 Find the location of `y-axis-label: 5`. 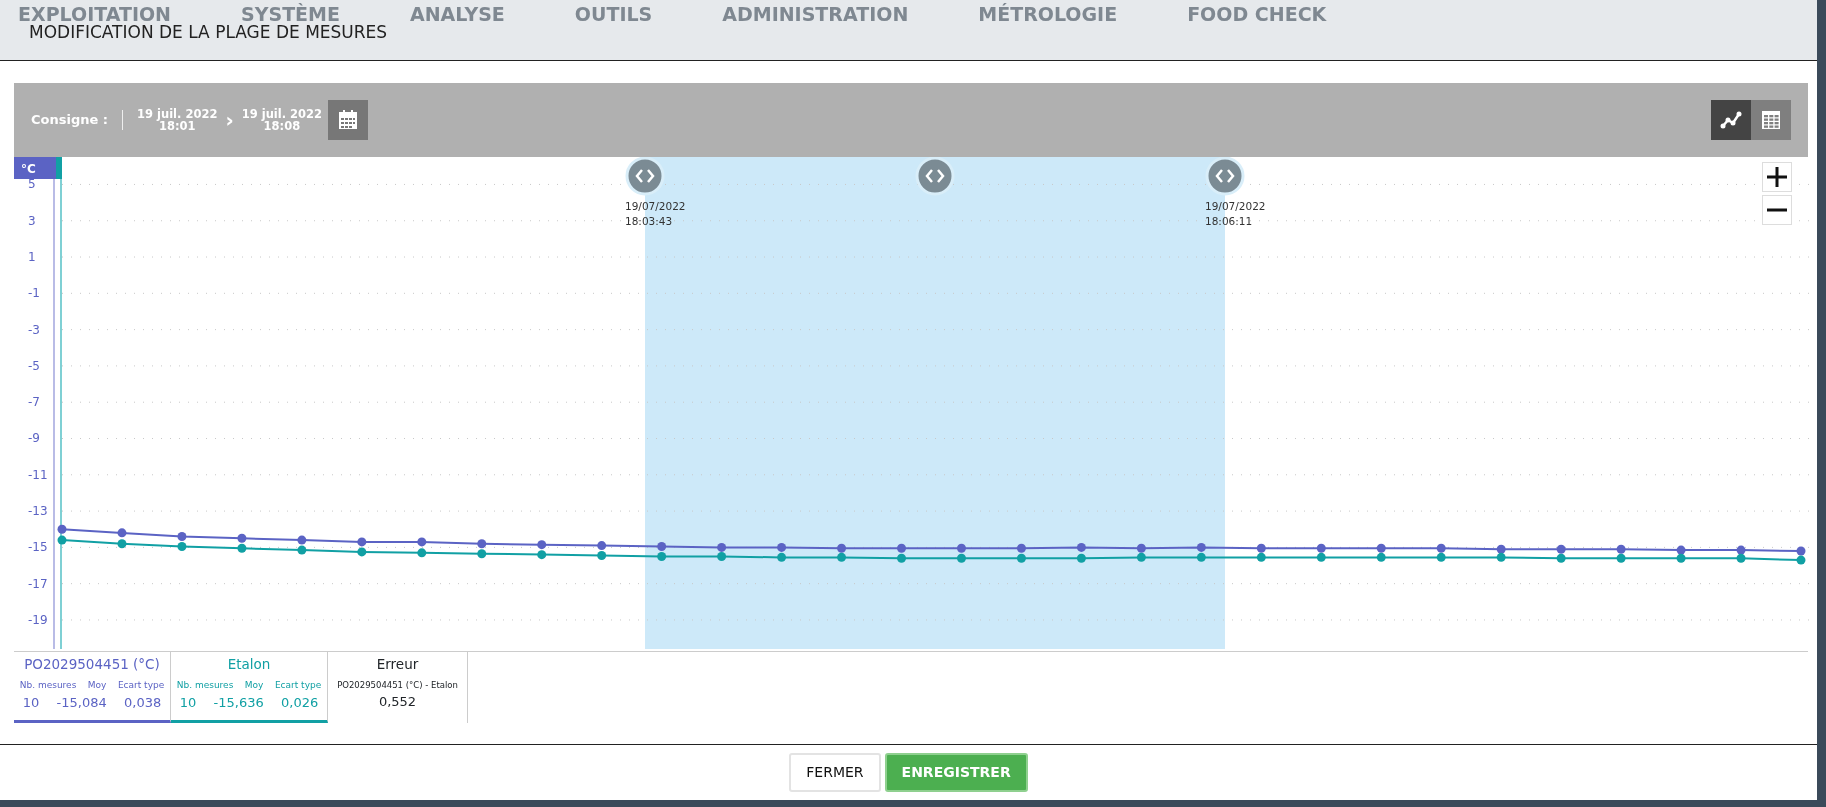

y-axis-label: 5 is located at coordinates (32, 184).